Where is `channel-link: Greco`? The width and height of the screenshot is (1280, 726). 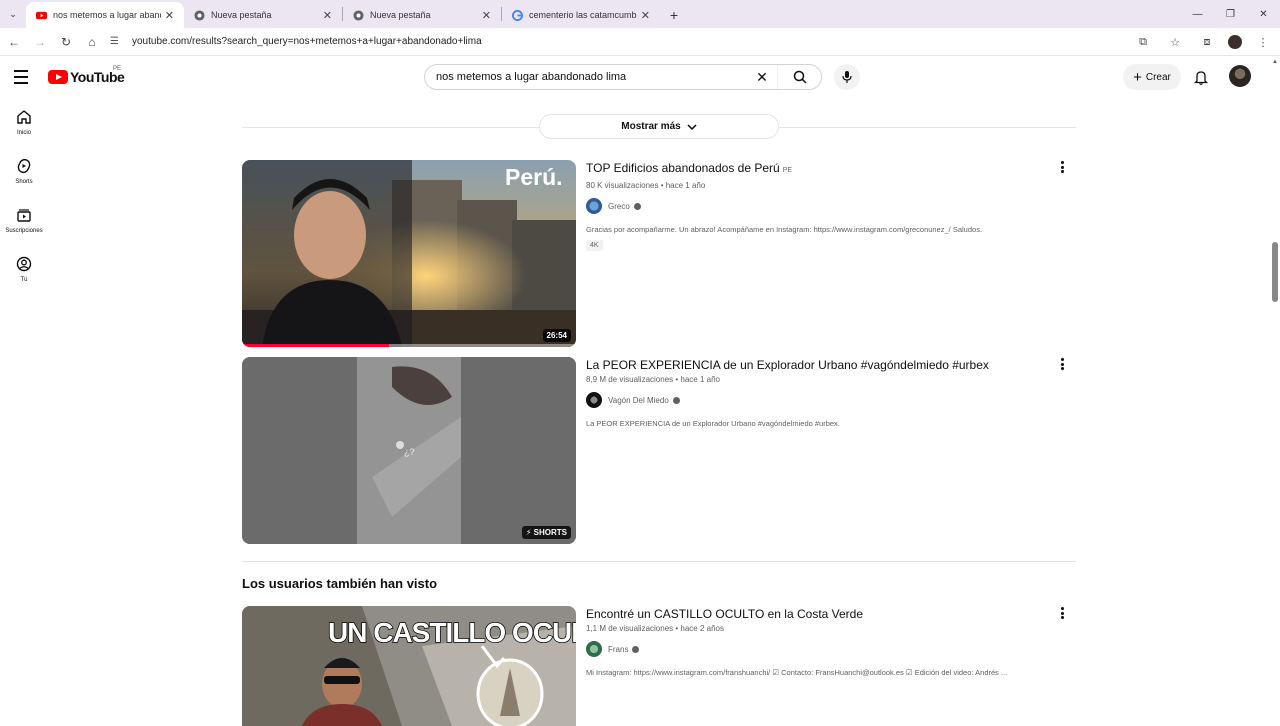
channel-link: Greco is located at coordinates (821, 206).